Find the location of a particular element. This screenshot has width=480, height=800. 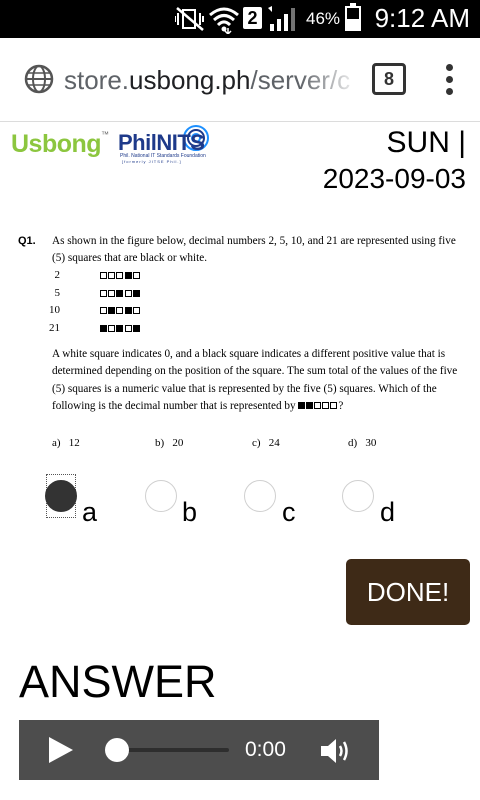

wifi-icon is located at coordinates (224, 20).